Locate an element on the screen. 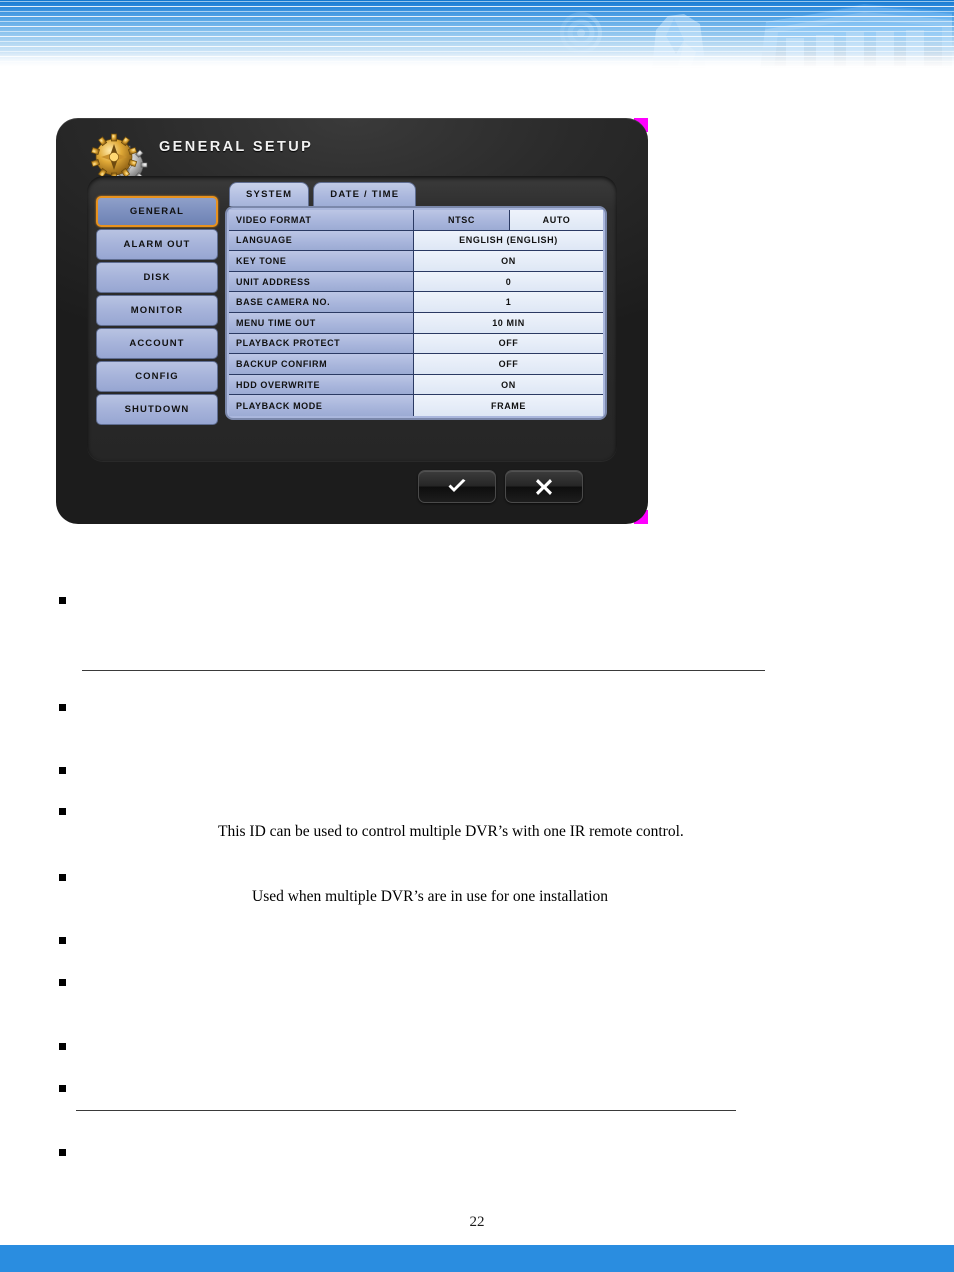 The height and width of the screenshot is (1272, 954). sidebar-item-disk: DISK is located at coordinates (157, 277).